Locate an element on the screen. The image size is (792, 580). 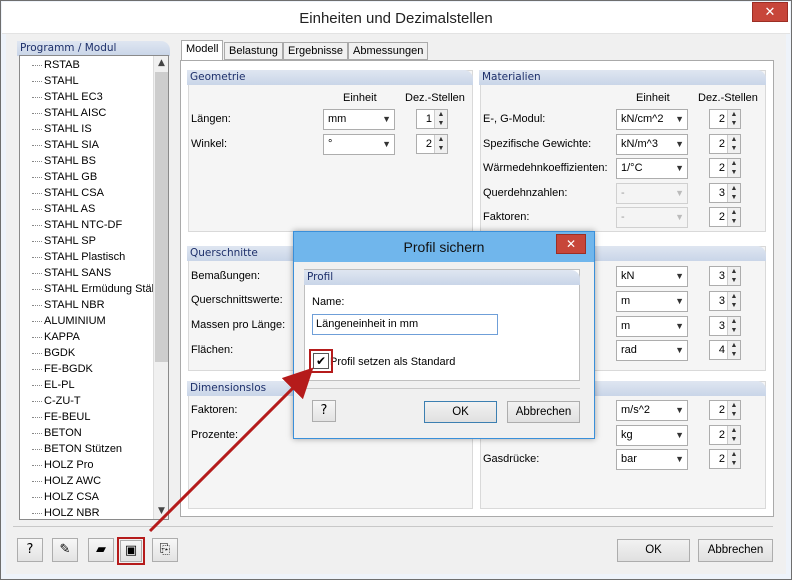
tree-item-label: BETON Stützen is located at coordinates (83, 449).